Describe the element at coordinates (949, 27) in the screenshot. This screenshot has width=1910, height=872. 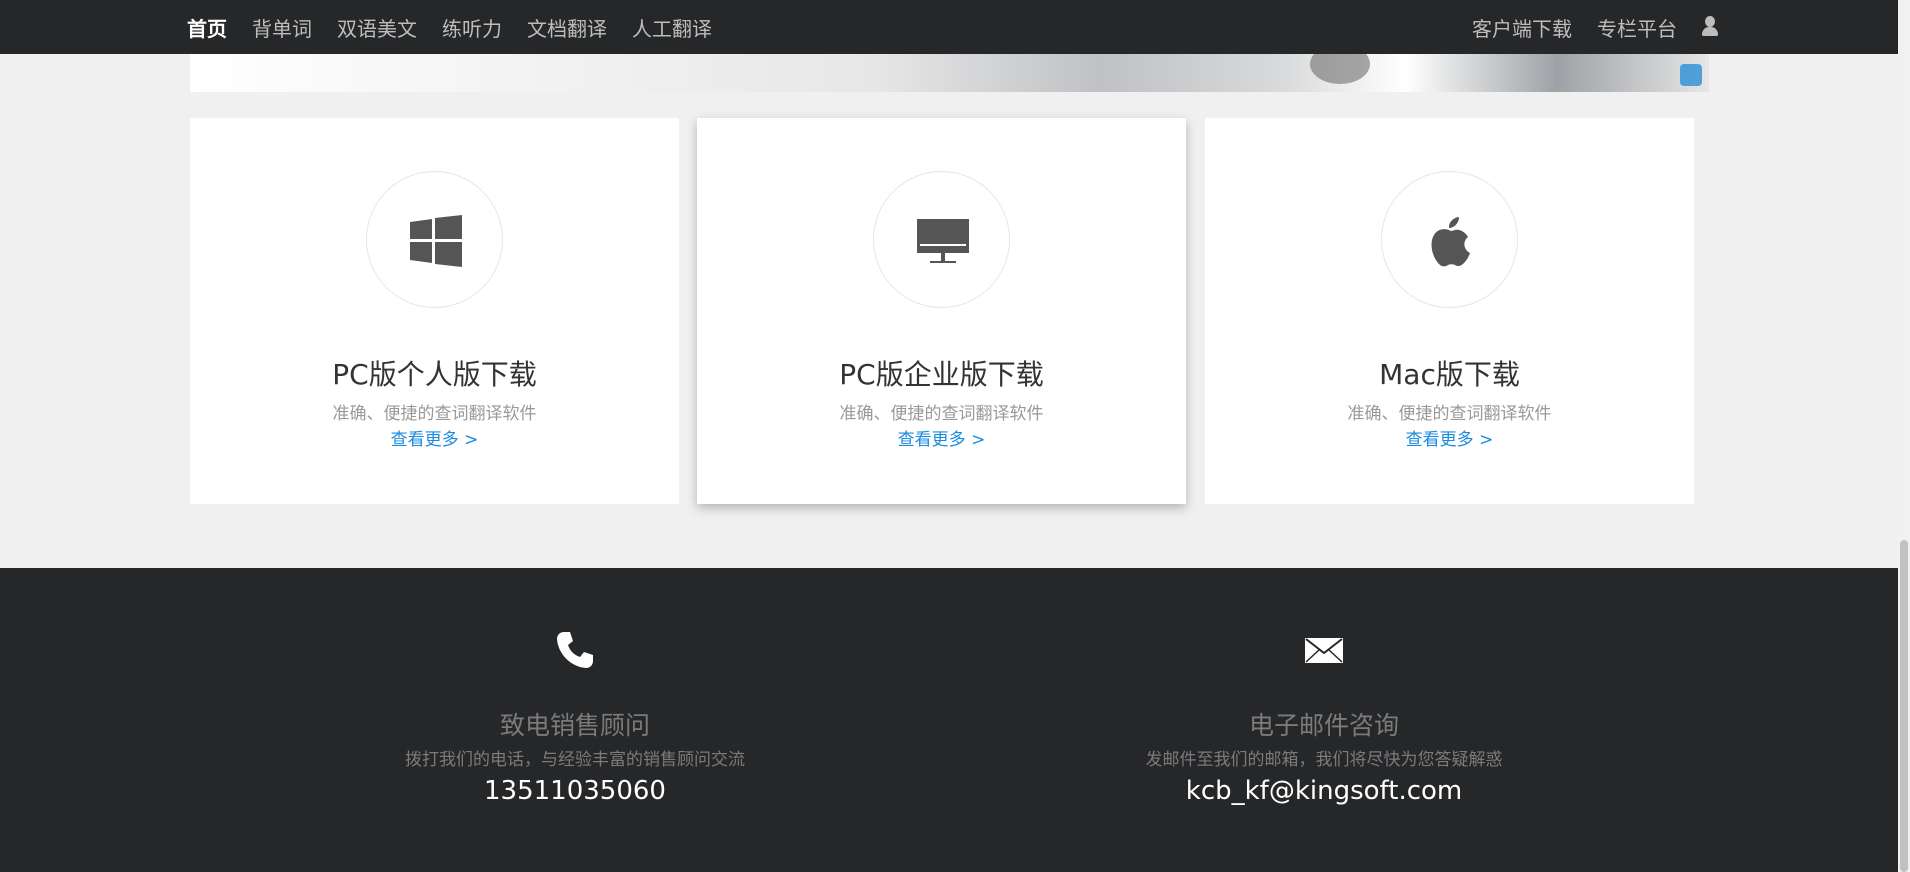
I see `top-navbar: 首页 背单词 双语美文 练听力 文档翻译 人工翻译 客户端下载 专栏平台` at that location.